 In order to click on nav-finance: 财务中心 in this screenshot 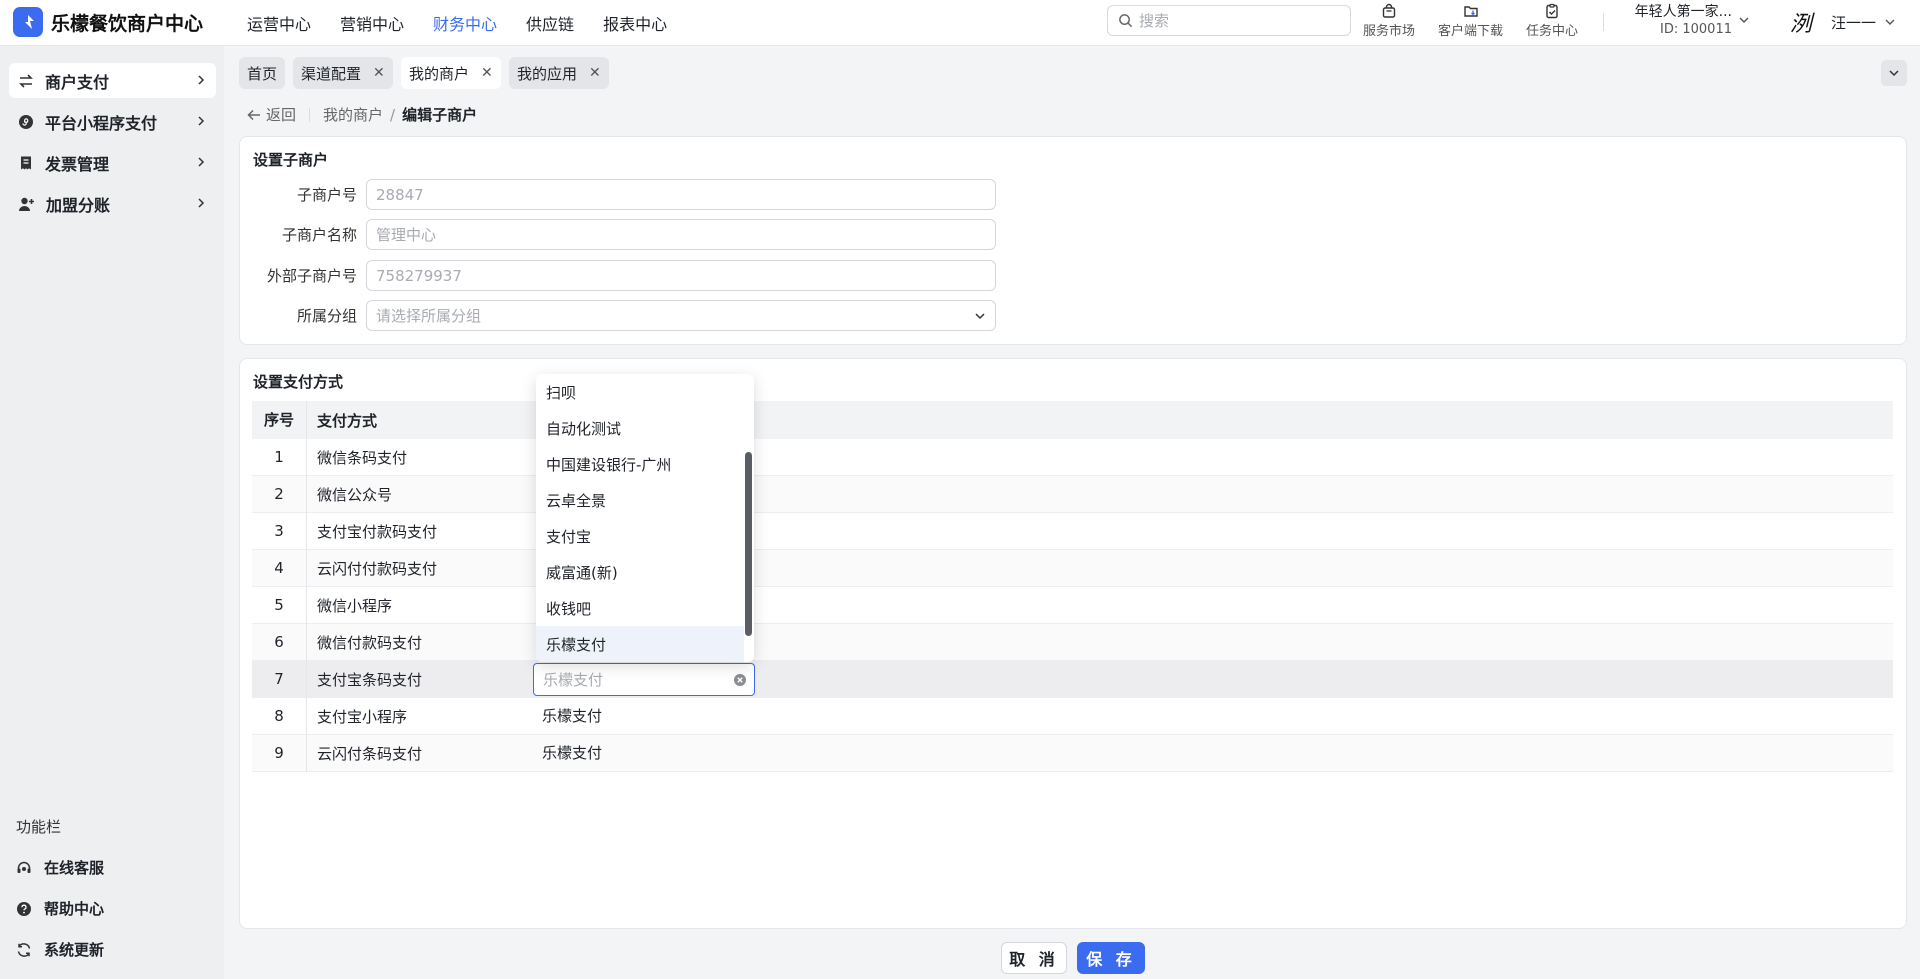, I will do `click(465, 23)`.